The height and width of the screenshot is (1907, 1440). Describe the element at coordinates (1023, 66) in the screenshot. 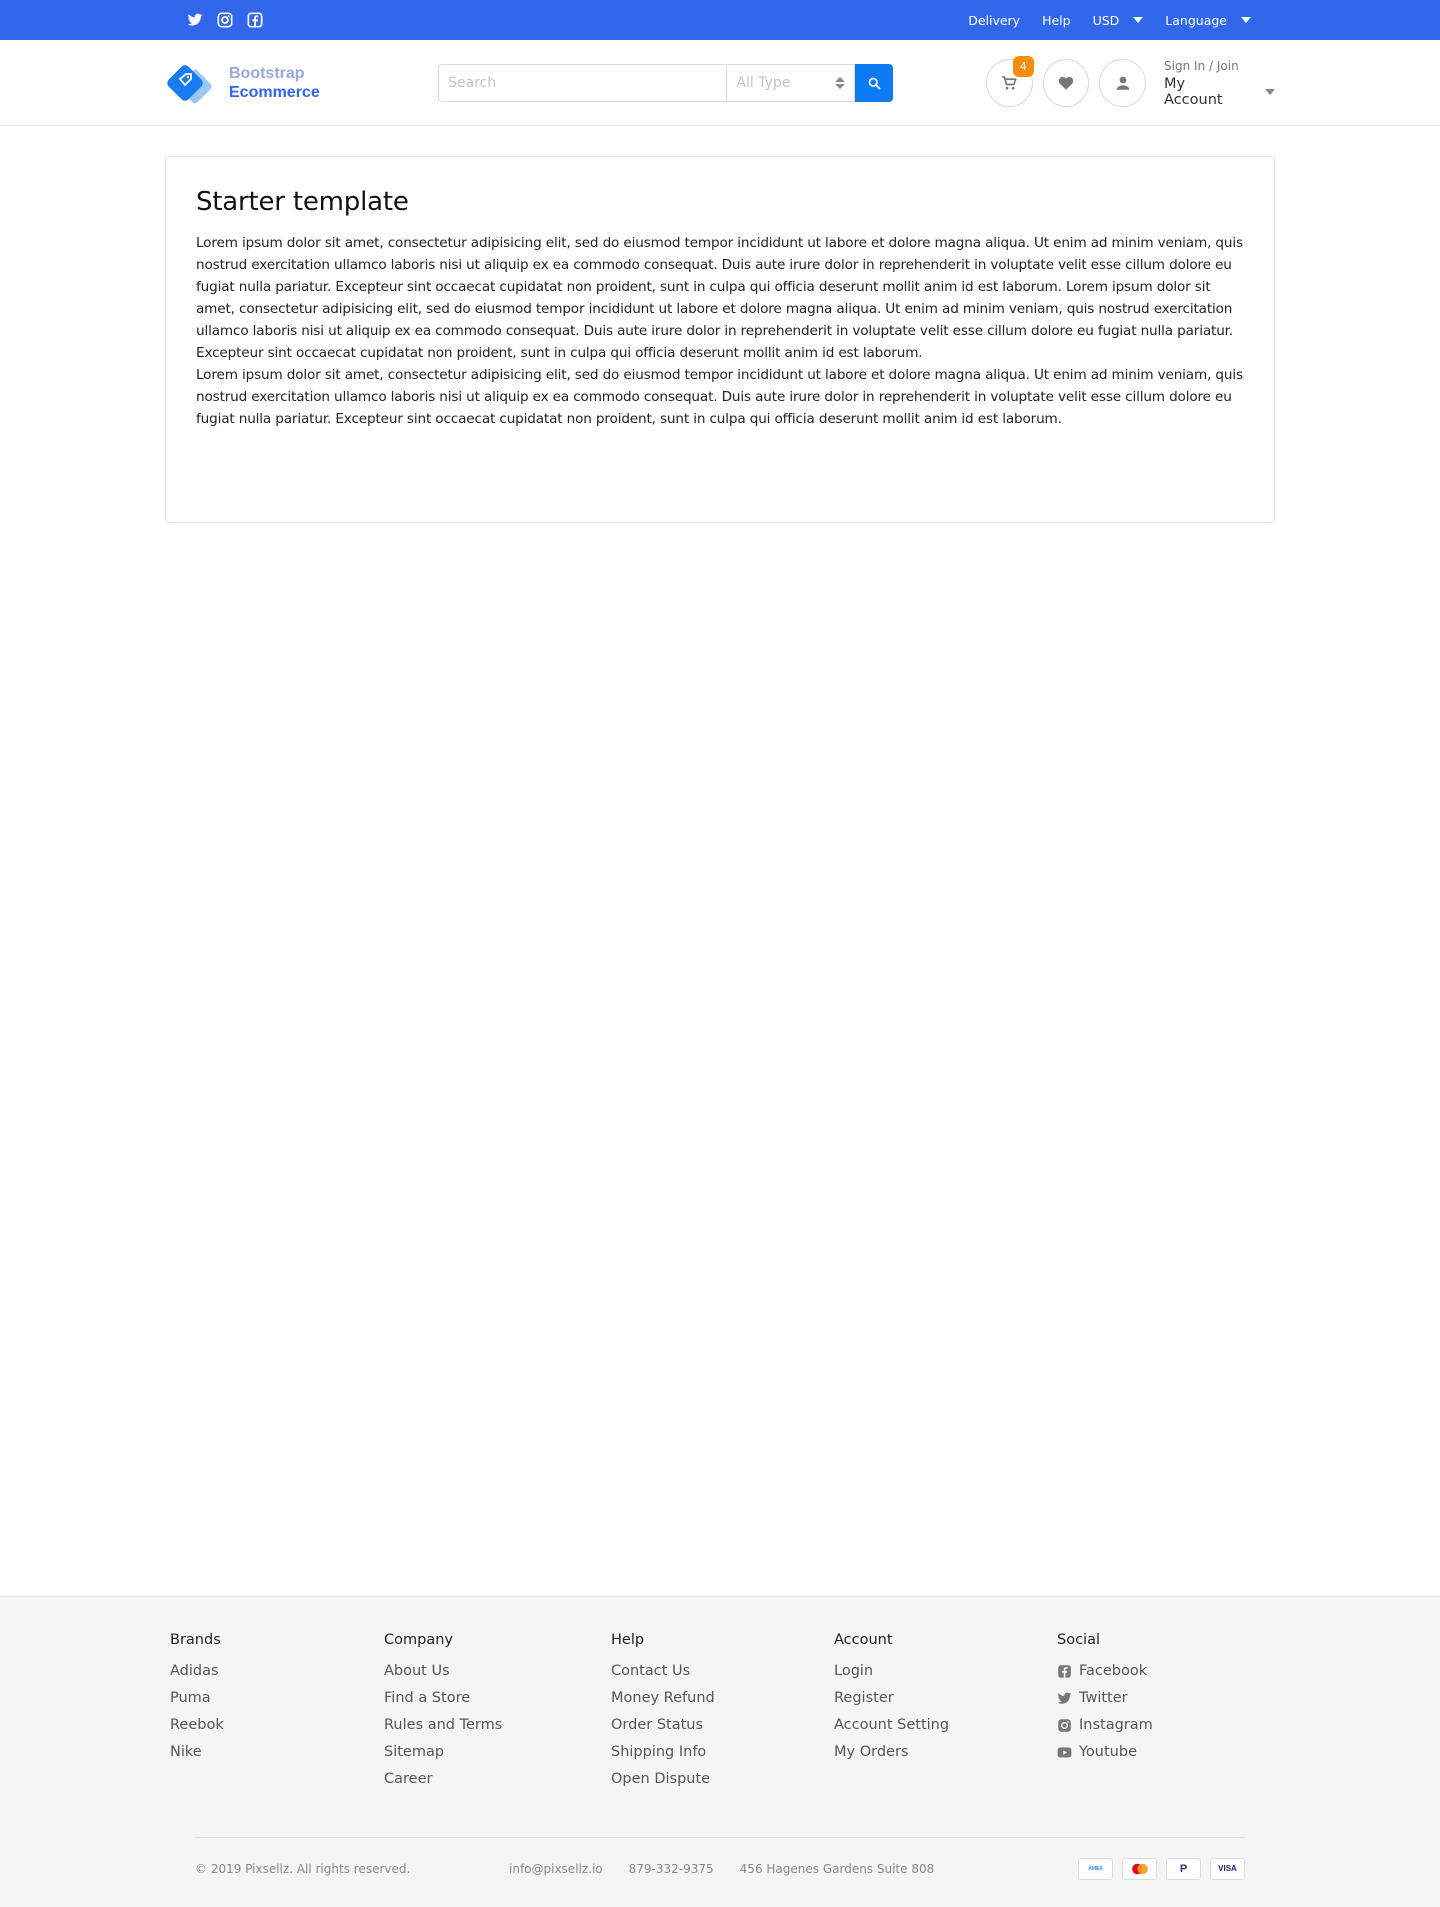

I see `cart-count-badge: 4` at that location.